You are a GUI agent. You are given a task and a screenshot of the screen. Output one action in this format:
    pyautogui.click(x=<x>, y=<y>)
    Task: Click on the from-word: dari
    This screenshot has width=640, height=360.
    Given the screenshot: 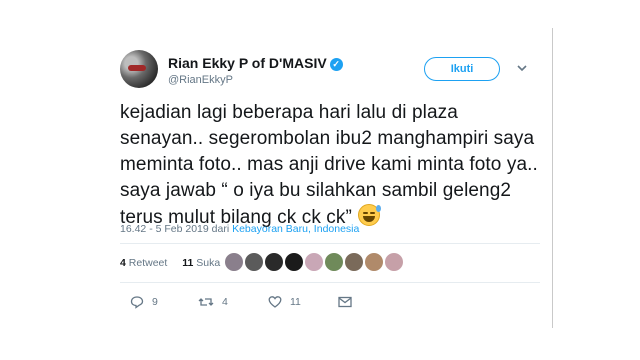 What is the action you would take?
    pyautogui.click(x=220, y=229)
    